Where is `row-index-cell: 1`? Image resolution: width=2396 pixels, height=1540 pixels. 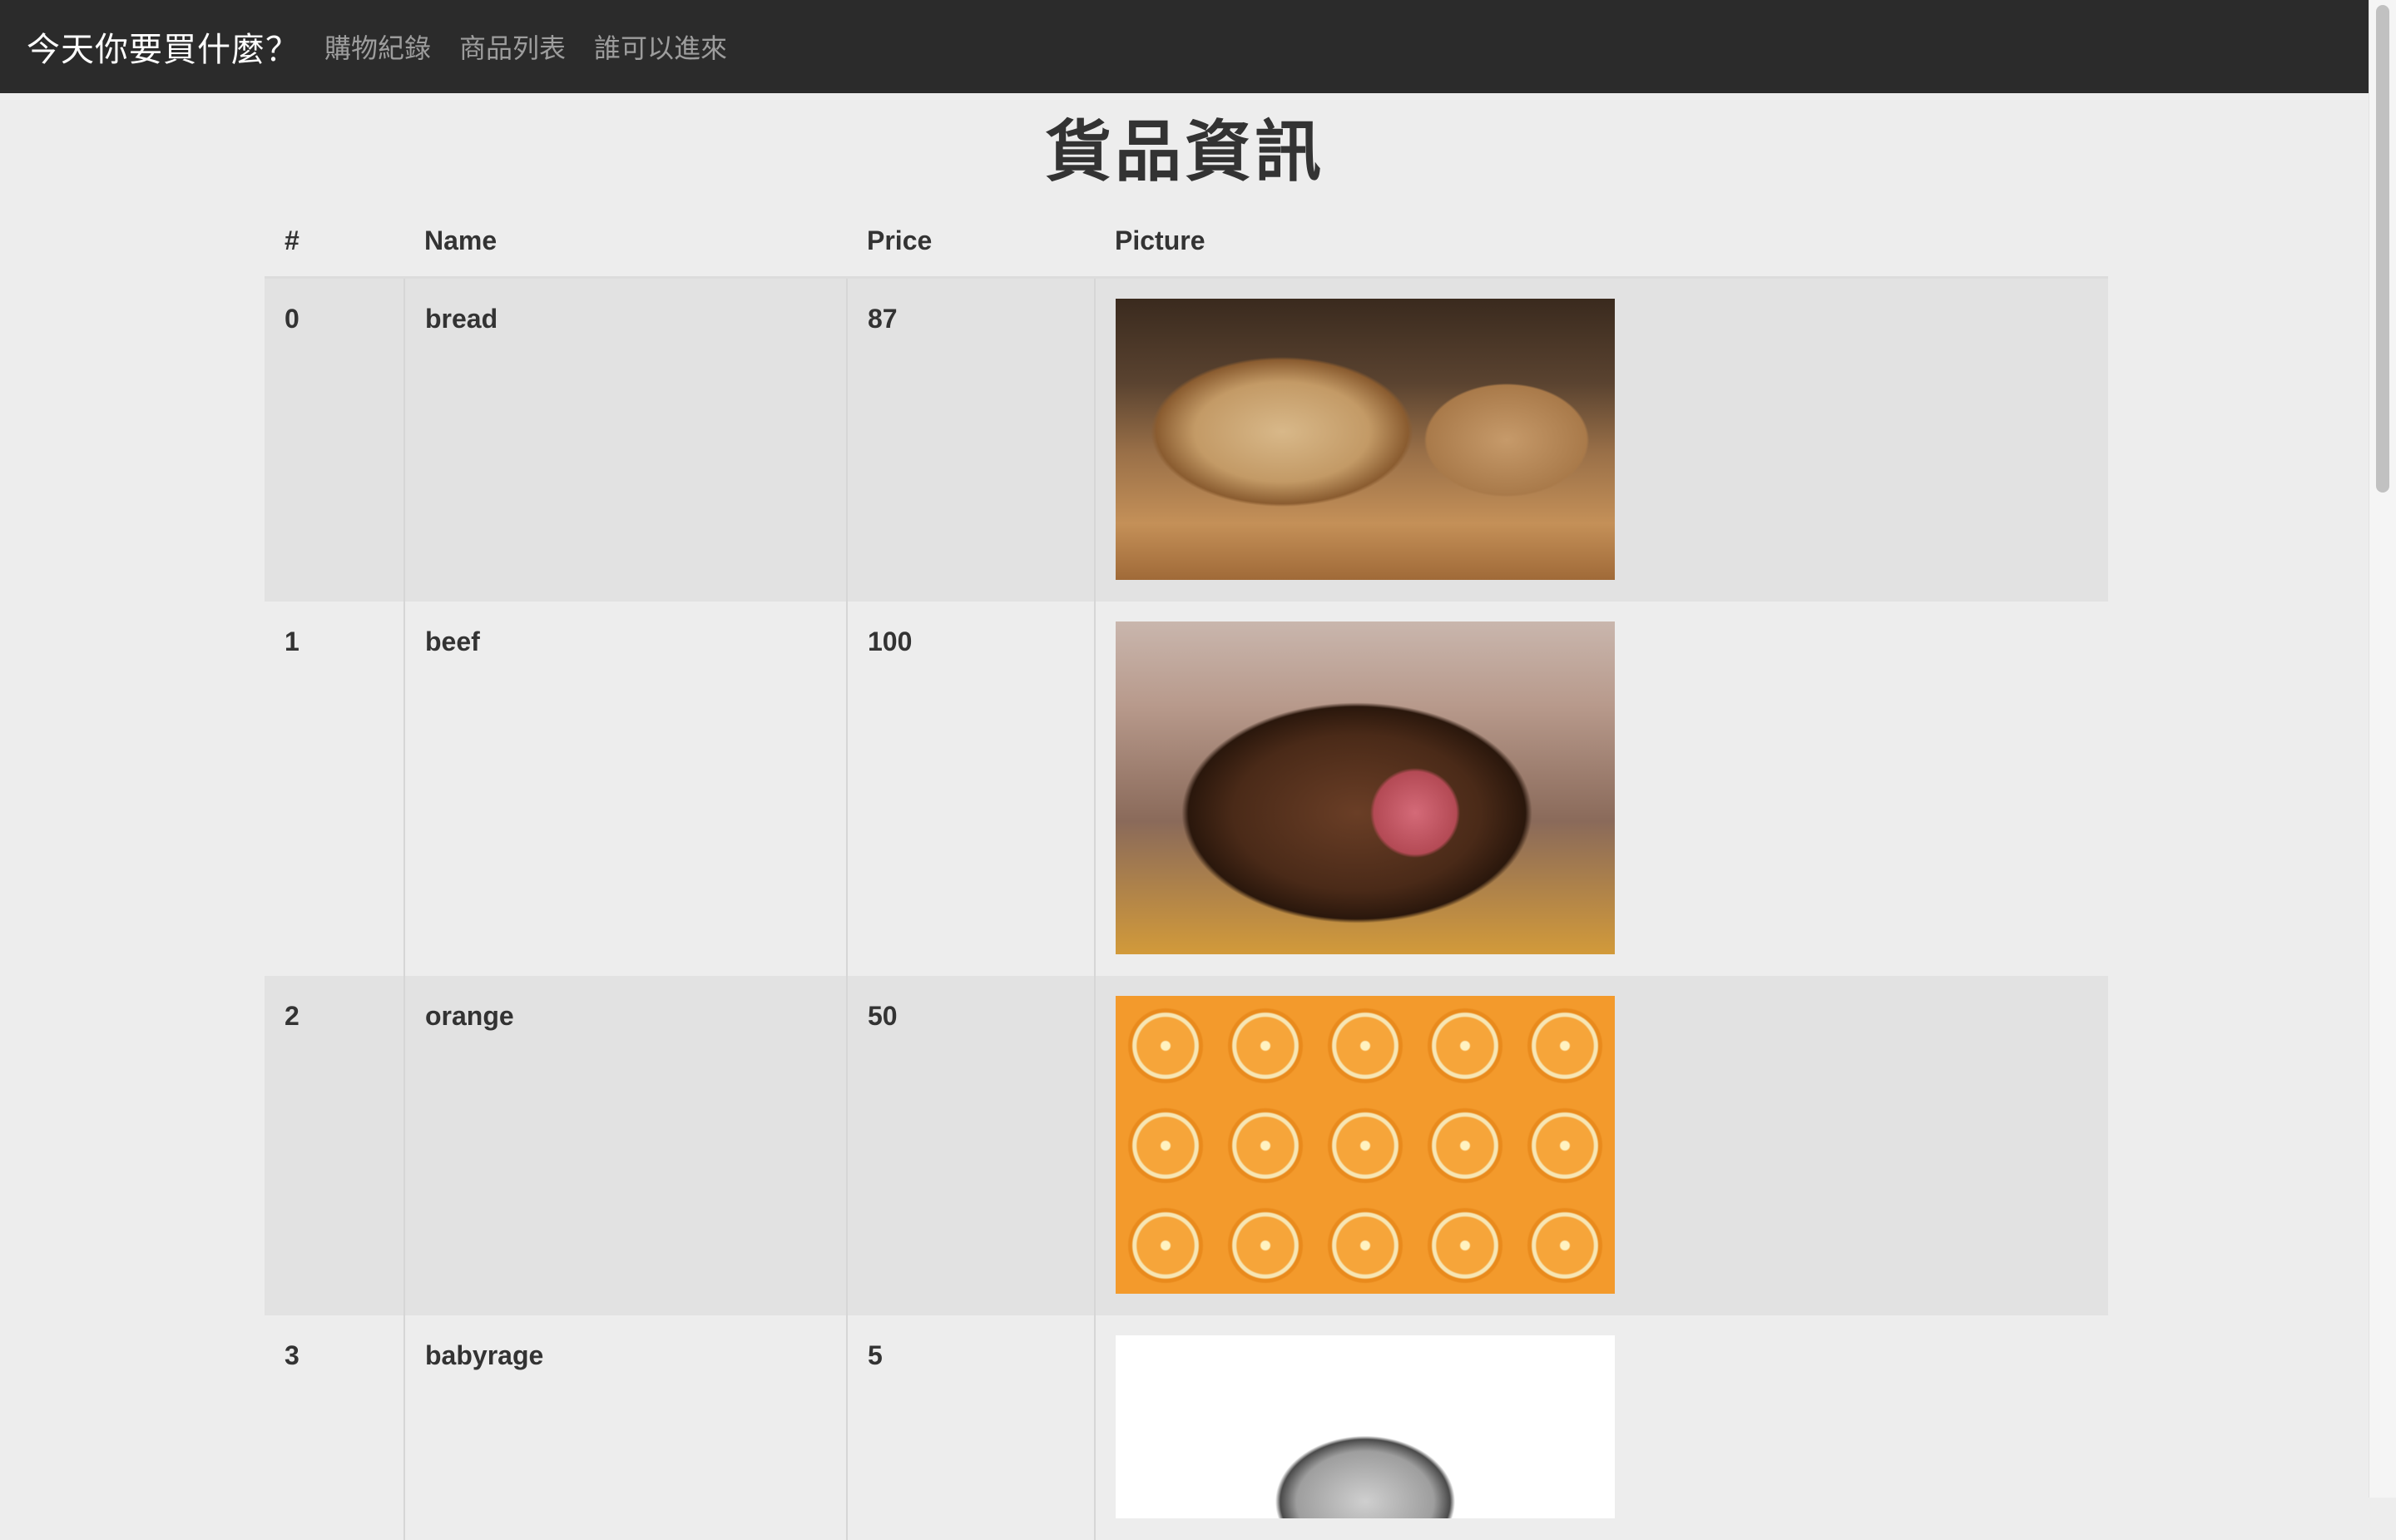 row-index-cell: 1 is located at coordinates (334, 789).